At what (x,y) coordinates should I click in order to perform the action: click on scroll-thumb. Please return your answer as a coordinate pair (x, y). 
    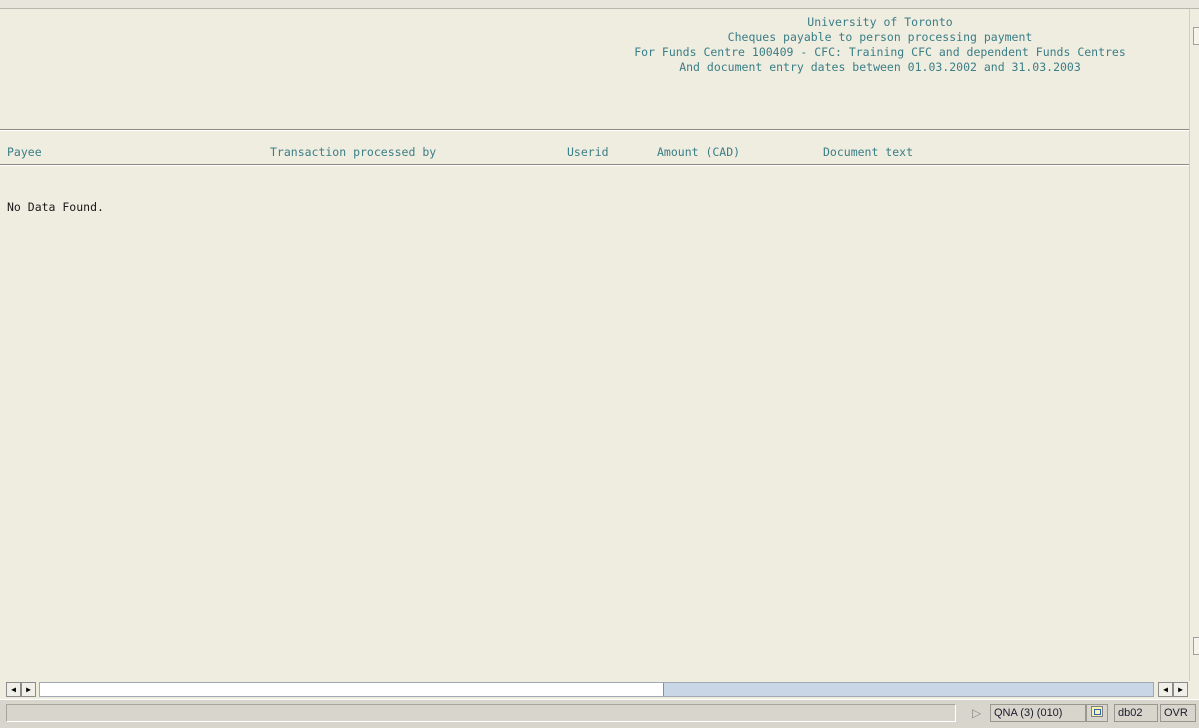
    Looking at the image, I should click on (352, 689).